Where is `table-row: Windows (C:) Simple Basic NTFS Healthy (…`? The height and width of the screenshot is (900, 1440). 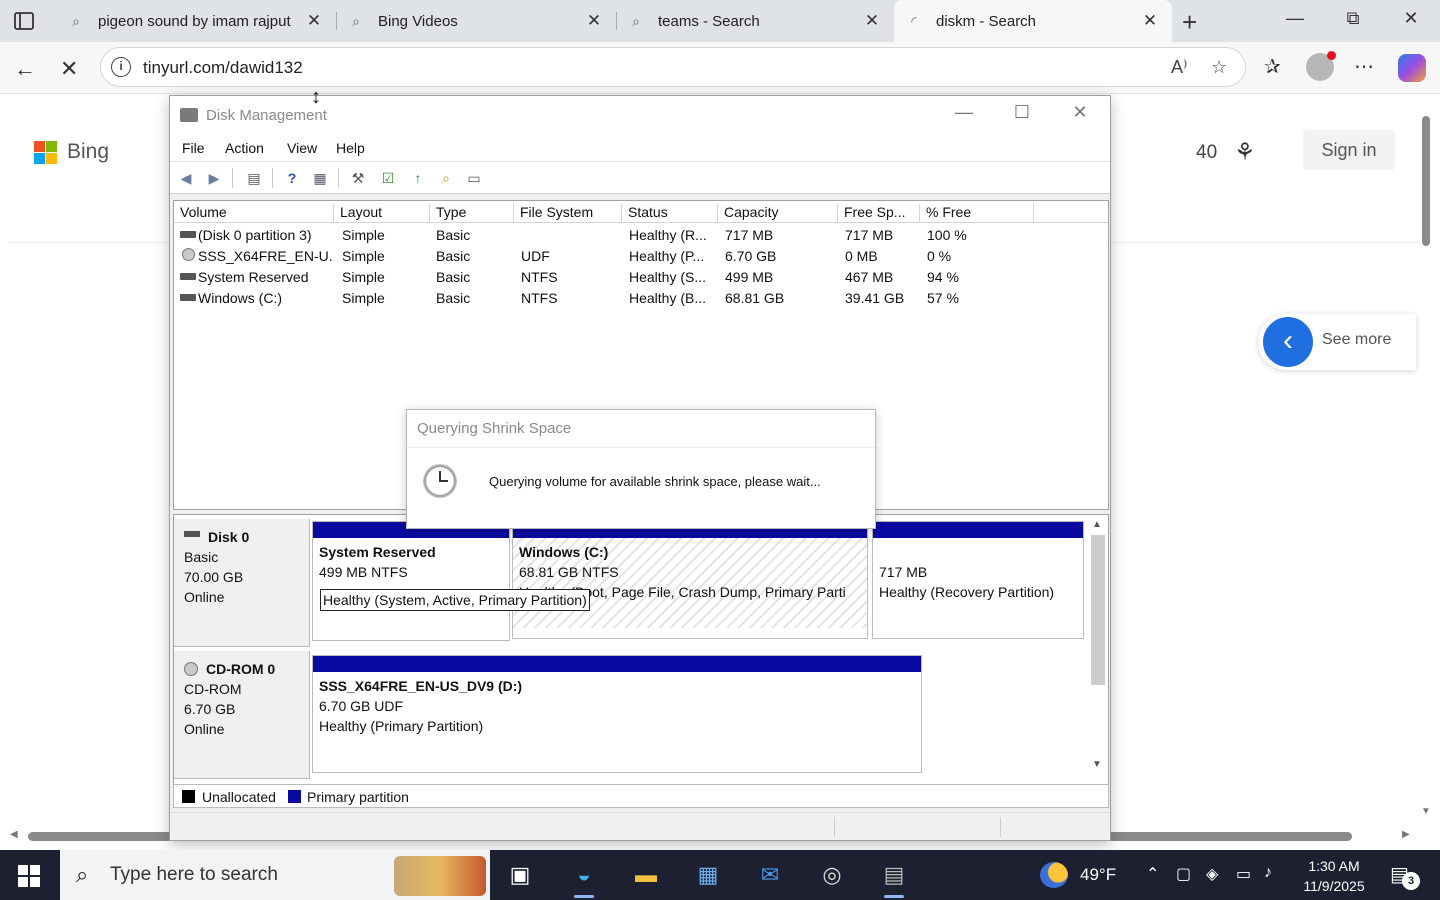 table-row: Windows (C:) Simple Basic NTFS Healthy (… is located at coordinates (641, 298).